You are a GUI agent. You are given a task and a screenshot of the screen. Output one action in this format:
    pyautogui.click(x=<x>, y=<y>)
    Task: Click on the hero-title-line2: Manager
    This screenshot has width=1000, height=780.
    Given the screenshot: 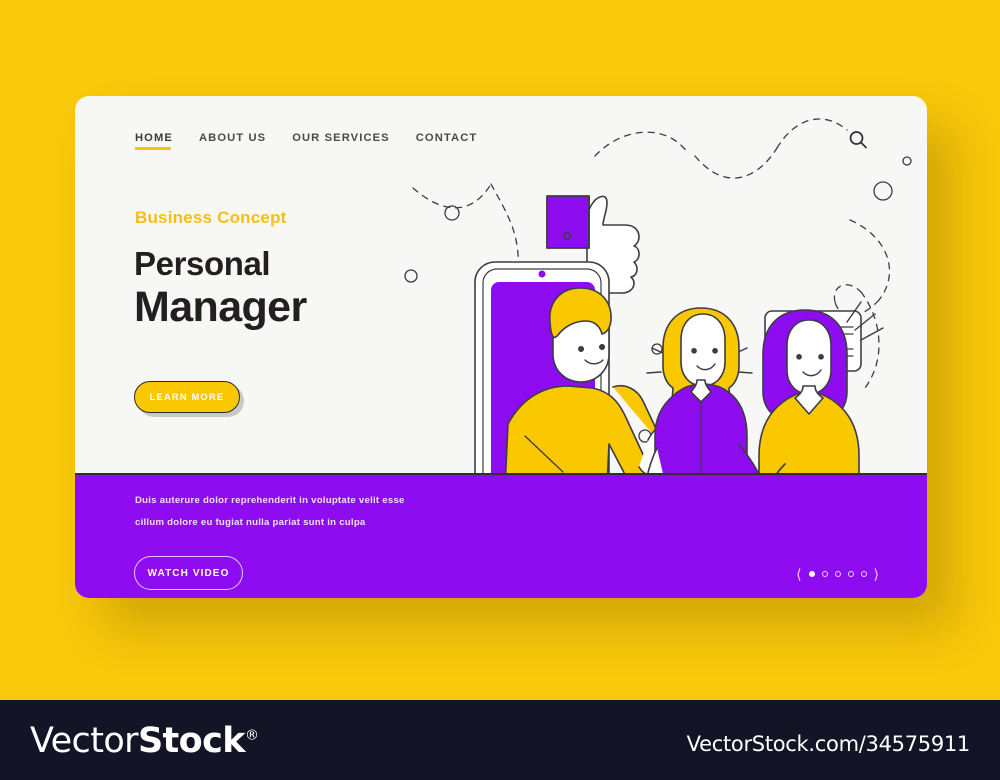 What is the action you would take?
    pyautogui.click(x=220, y=307)
    